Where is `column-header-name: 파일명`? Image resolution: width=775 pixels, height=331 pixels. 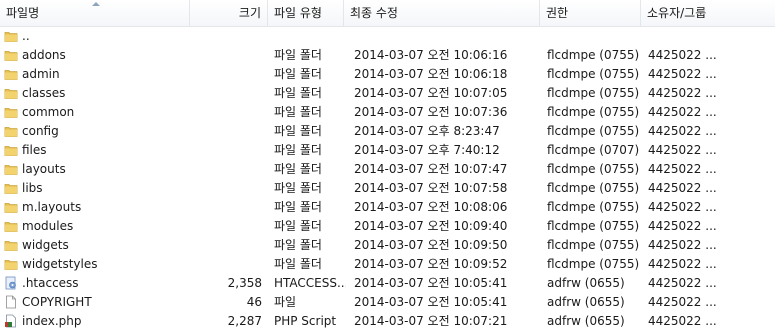
column-header-name: 파일명 is located at coordinates (95, 13).